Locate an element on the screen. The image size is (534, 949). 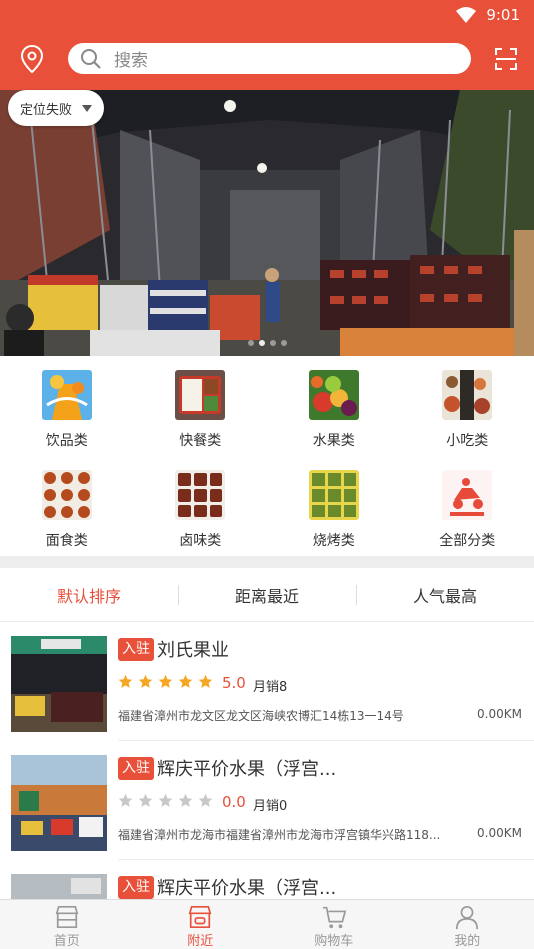
top-bar: 9:01 搜索 is located at coordinates (267, 45).